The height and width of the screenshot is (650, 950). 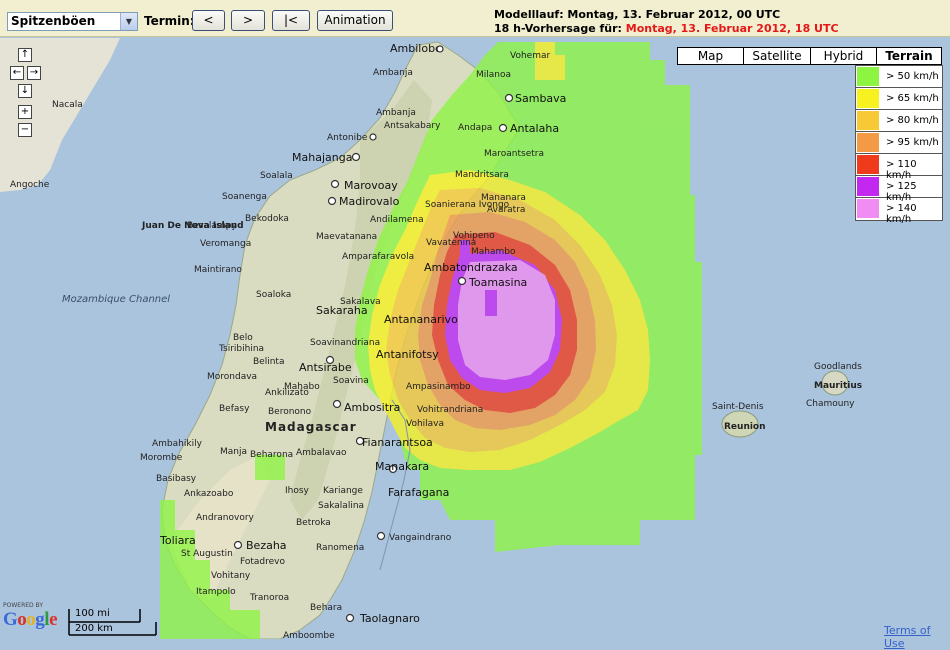 I want to click on legend-label: > 50 km/h, so click(x=912, y=76).